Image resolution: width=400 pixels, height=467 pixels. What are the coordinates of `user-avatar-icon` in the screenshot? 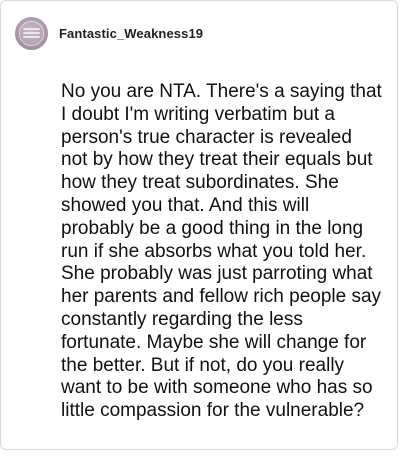 It's located at (31, 33).